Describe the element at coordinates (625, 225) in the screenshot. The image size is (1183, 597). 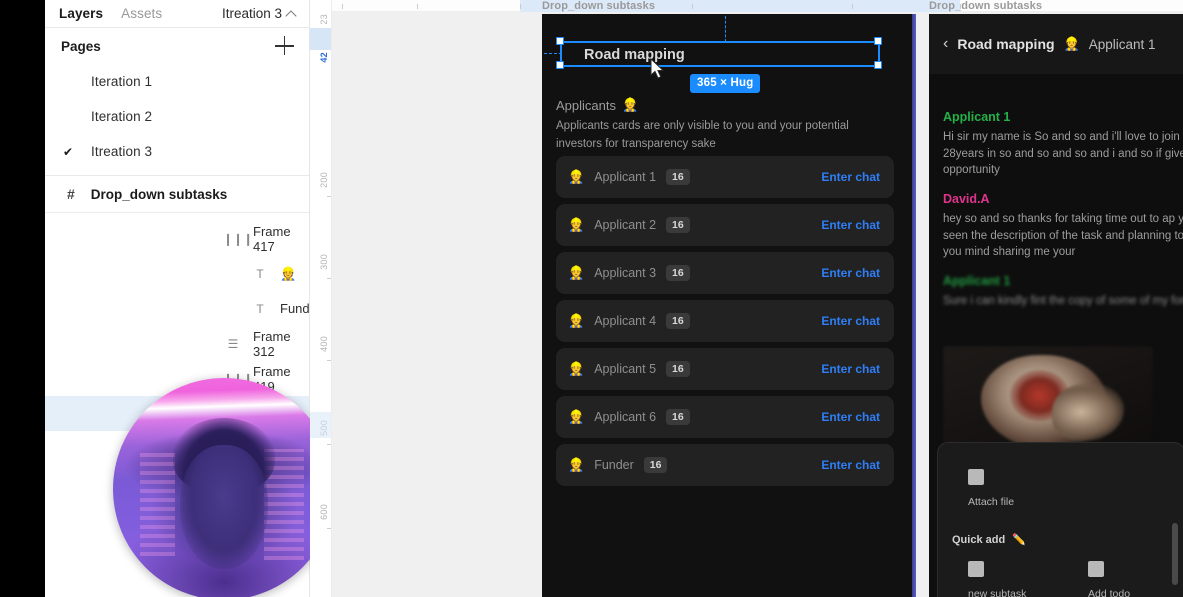
I see `applicant-name: Applicant 2` at that location.